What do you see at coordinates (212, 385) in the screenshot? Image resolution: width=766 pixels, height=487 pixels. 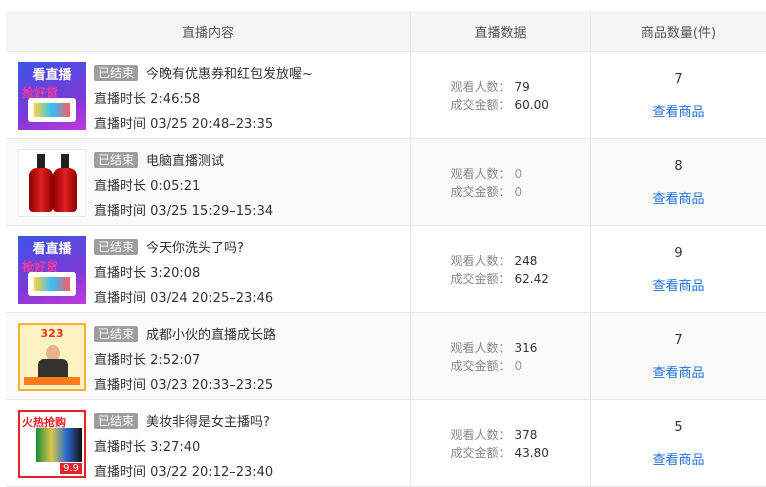 I see `time-value: 03/23 20:33–23:25` at bounding box center [212, 385].